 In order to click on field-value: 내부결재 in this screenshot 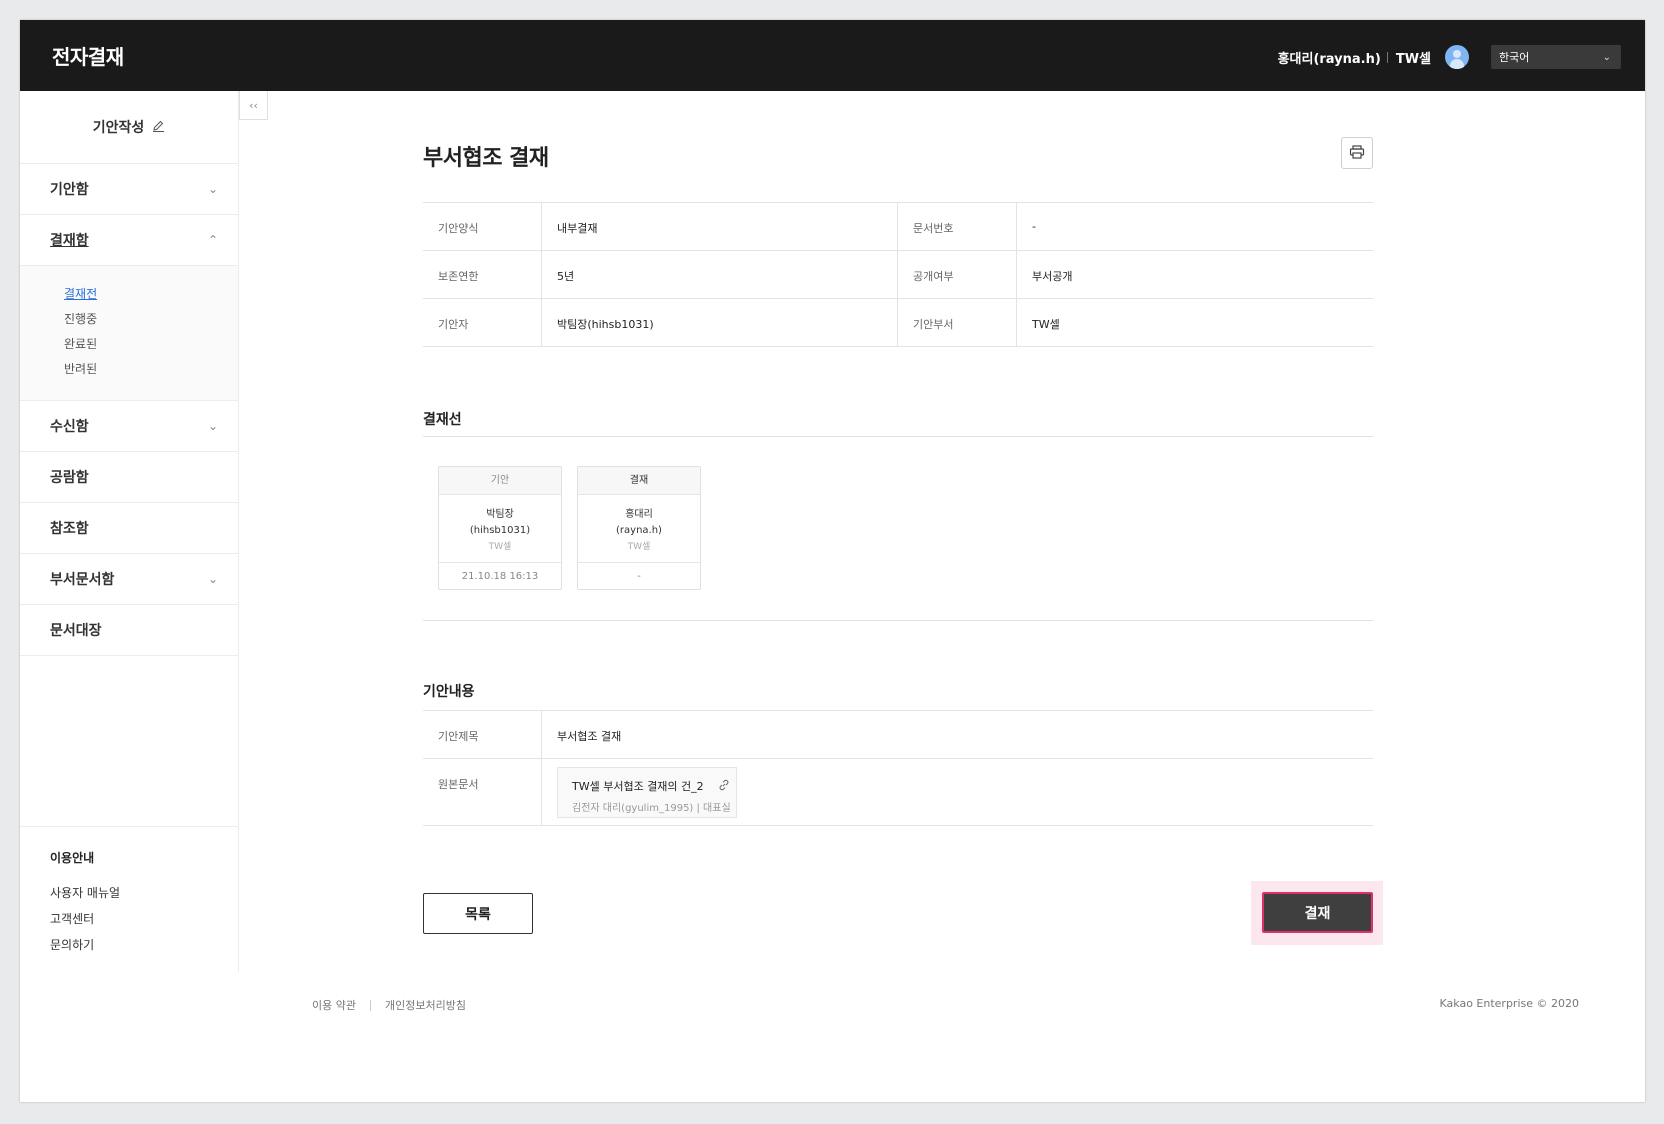, I will do `click(720, 226)`.